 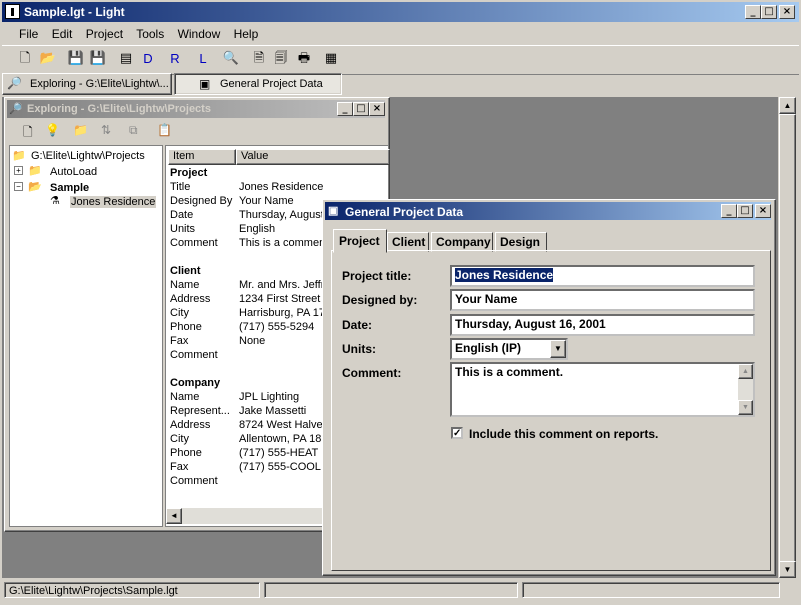 What do you see at coordinates (745, 211) in the screenshot?
I see `dialog-maximize-button: □` at bounding box center [745, 211].